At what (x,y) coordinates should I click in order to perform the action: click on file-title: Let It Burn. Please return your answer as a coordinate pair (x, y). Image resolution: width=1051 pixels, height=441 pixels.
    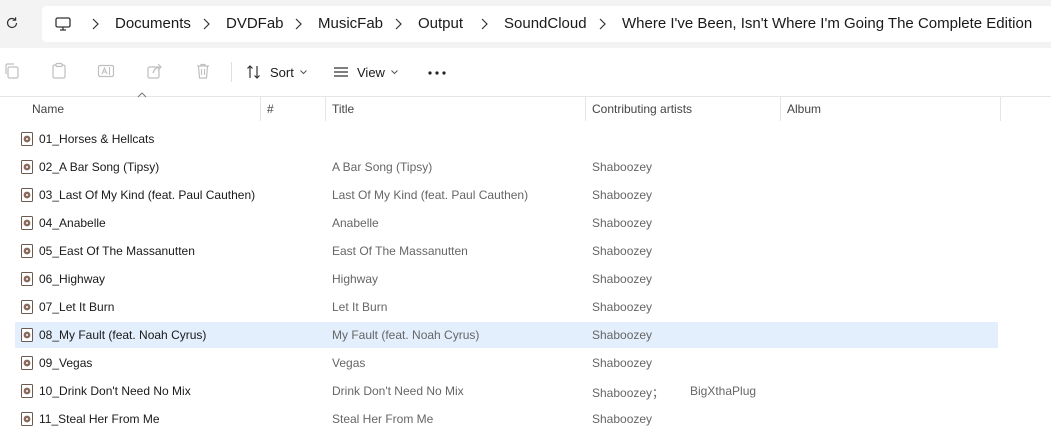
    Looking at the image, I should click on (360, 307).